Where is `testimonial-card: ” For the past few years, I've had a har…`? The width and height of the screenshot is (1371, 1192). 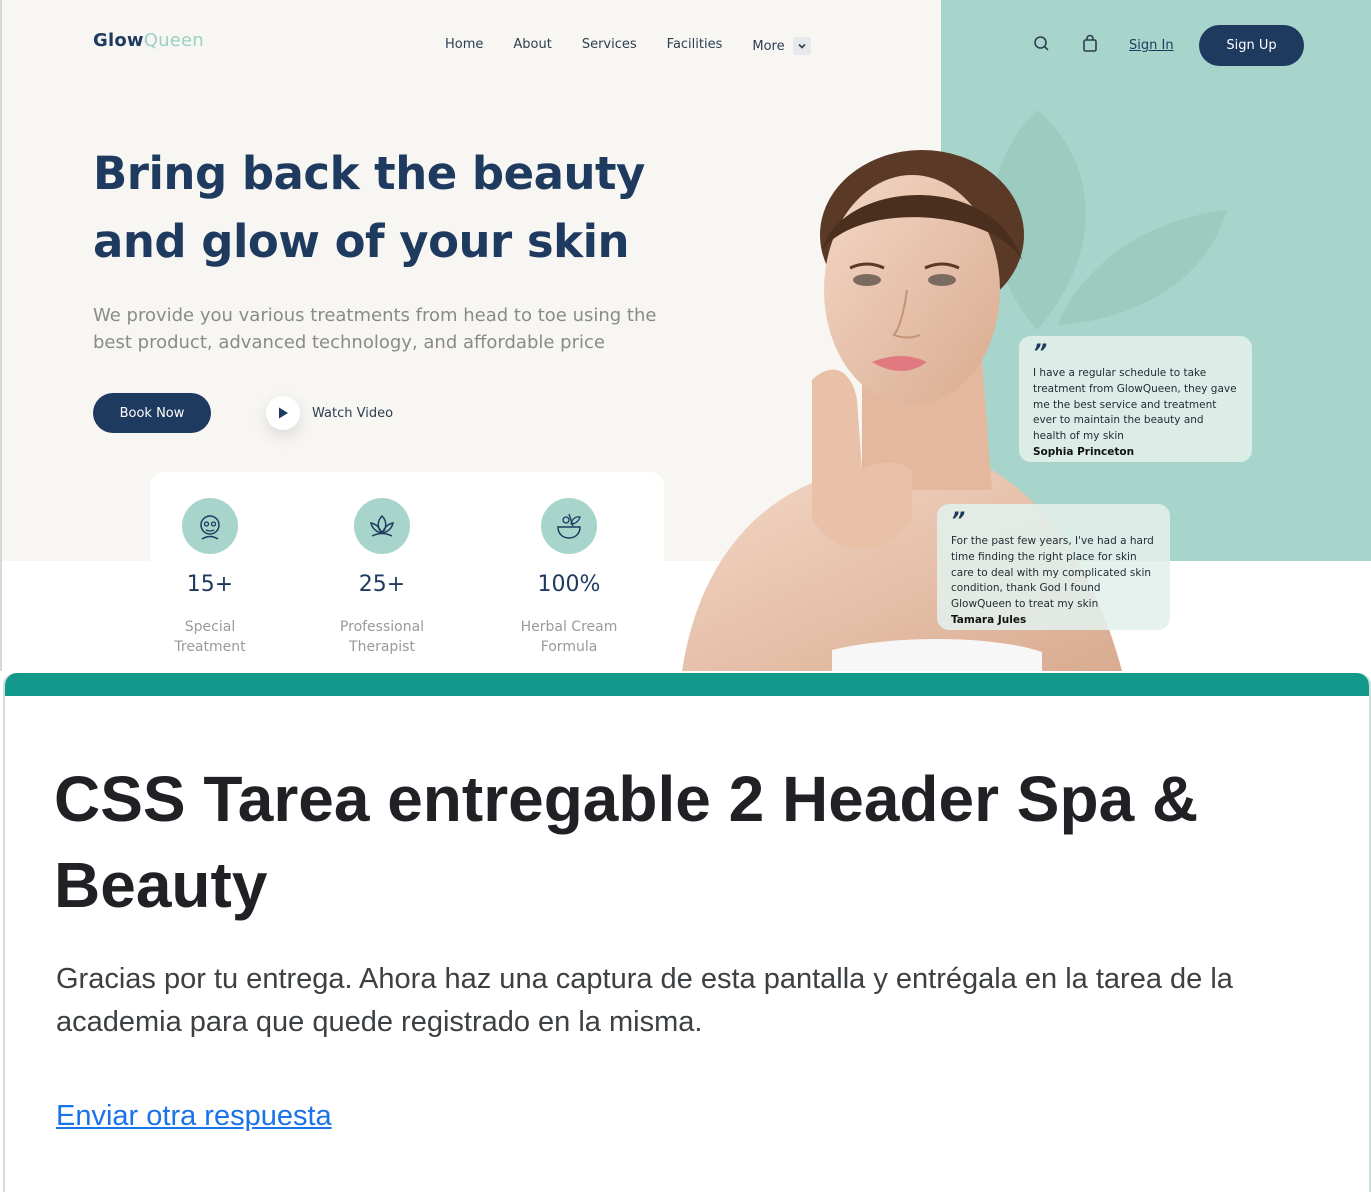 testimonial-card: ” For the past few years, I've had a har… is located at coordinates (1053, 567).